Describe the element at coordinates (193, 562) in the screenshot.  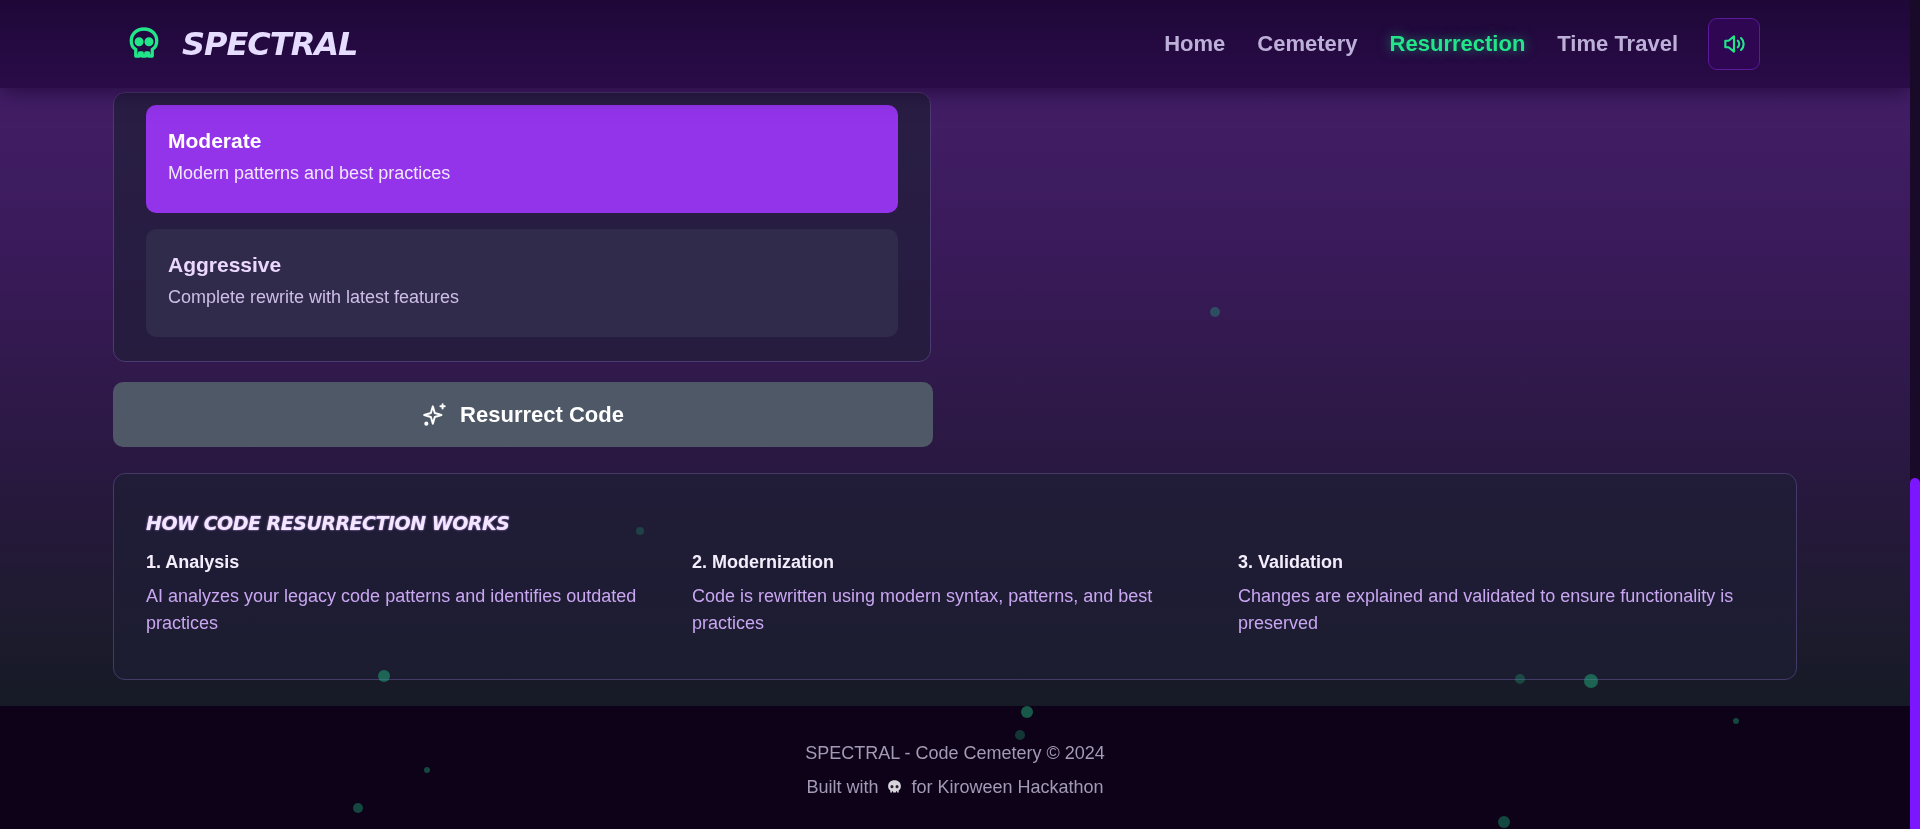
I see `step-title: 1. Analysis` at that location.